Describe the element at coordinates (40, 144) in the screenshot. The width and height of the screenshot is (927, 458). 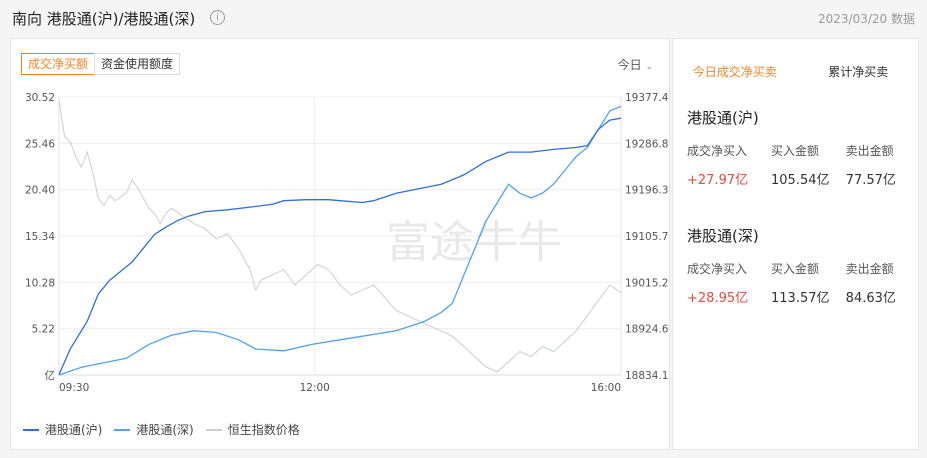
I see `left-axis-tick: 25.46` at that location.